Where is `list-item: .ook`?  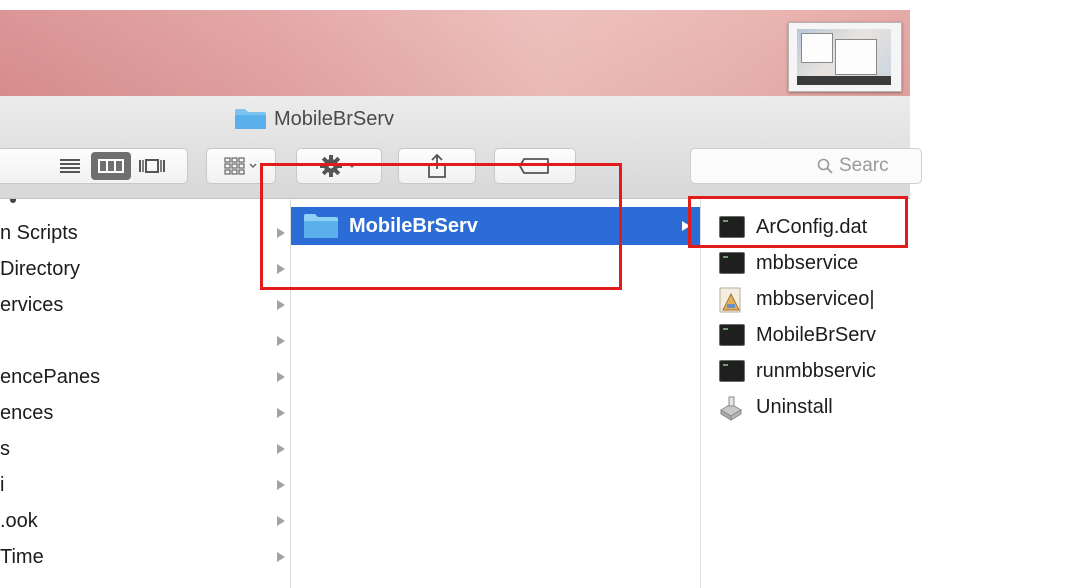 list-item: .ook is located at coordinates (145, 521).